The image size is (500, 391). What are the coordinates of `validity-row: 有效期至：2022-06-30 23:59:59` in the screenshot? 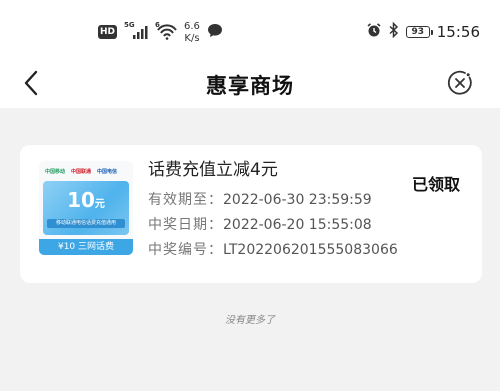 It's located at (260, 199).